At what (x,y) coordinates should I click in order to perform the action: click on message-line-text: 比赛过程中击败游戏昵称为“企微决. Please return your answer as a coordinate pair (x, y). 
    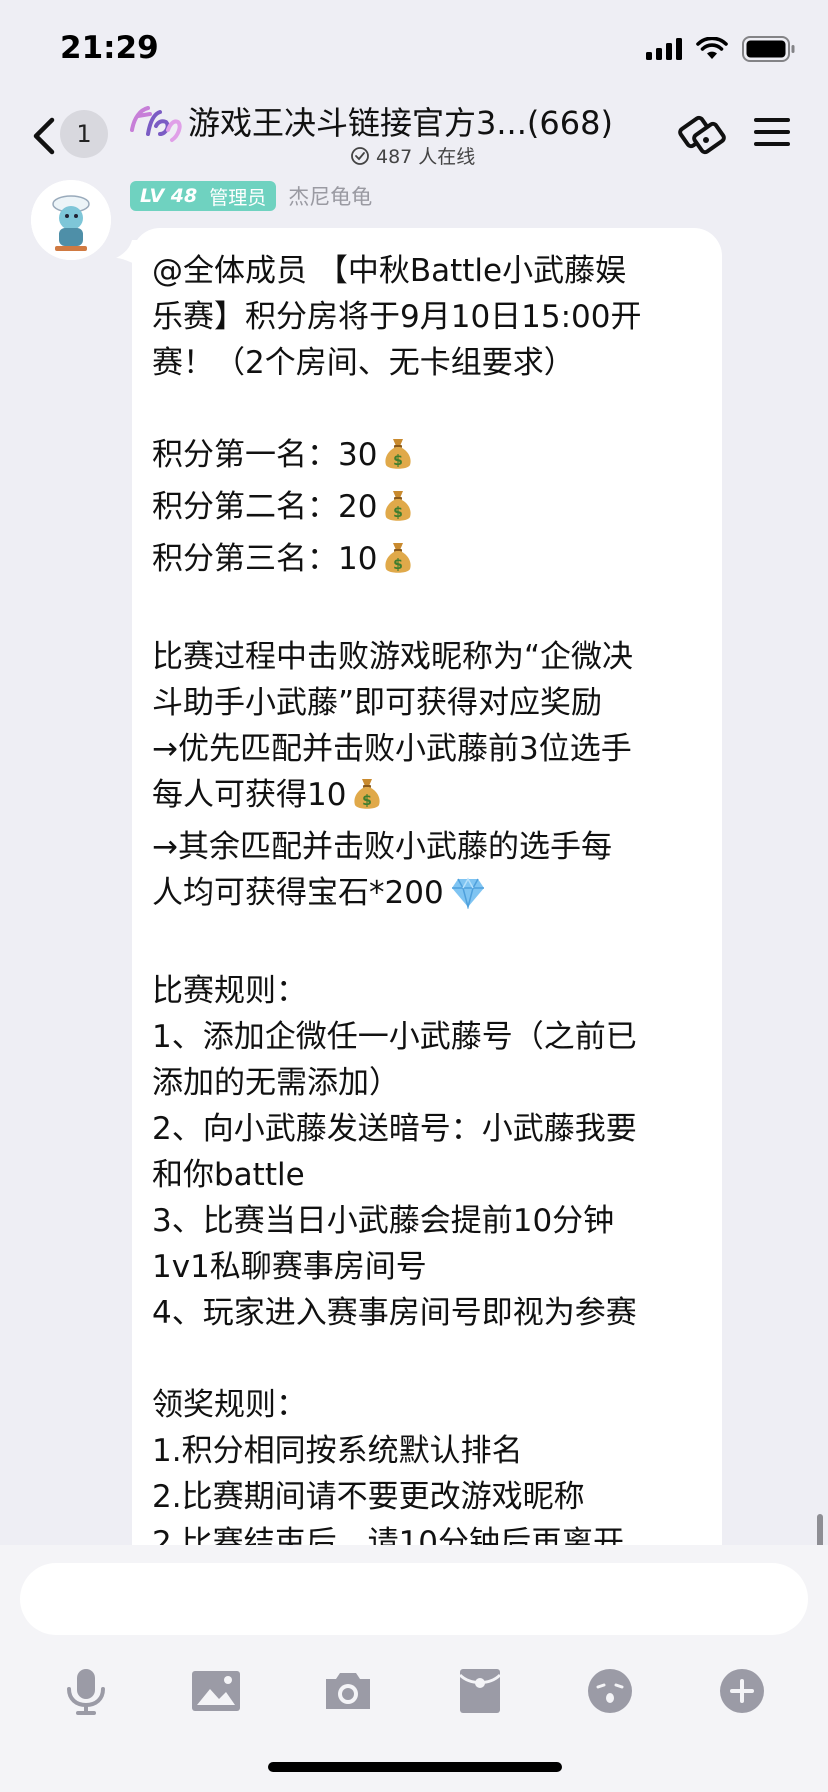
    Looking at the image, I should click on (393, 657).